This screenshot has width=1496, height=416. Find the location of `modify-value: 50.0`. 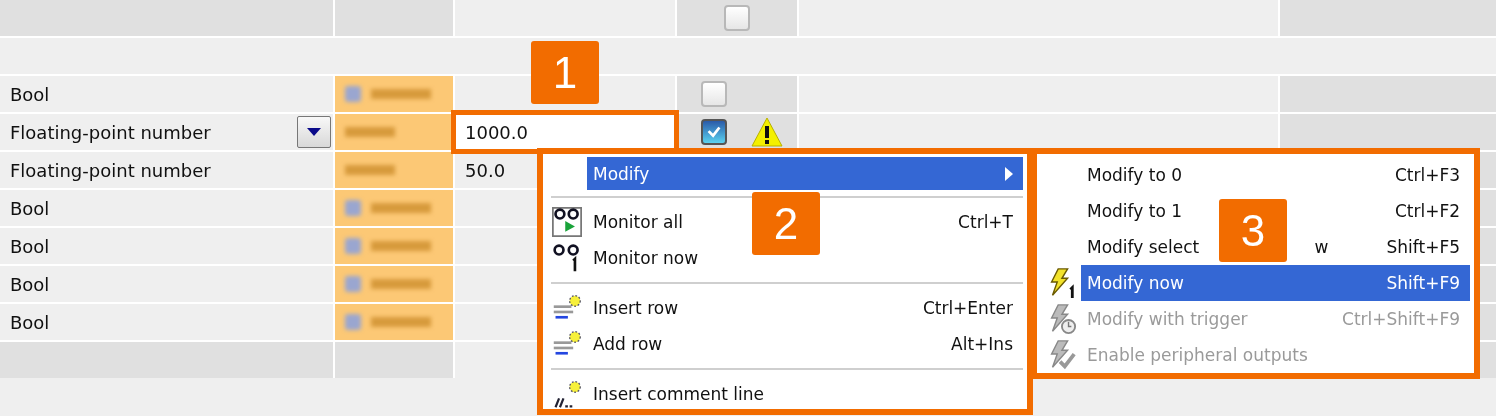

modify-value: 50.0 is located at coordinates (485, 170).